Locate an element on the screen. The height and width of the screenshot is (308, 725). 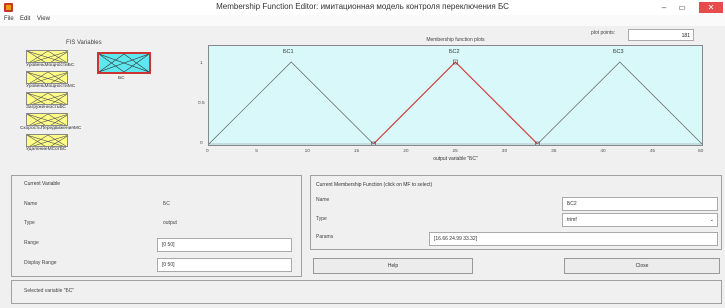
fis-input-label: УдалениеМСотБС is located at coordinates (46, 149).